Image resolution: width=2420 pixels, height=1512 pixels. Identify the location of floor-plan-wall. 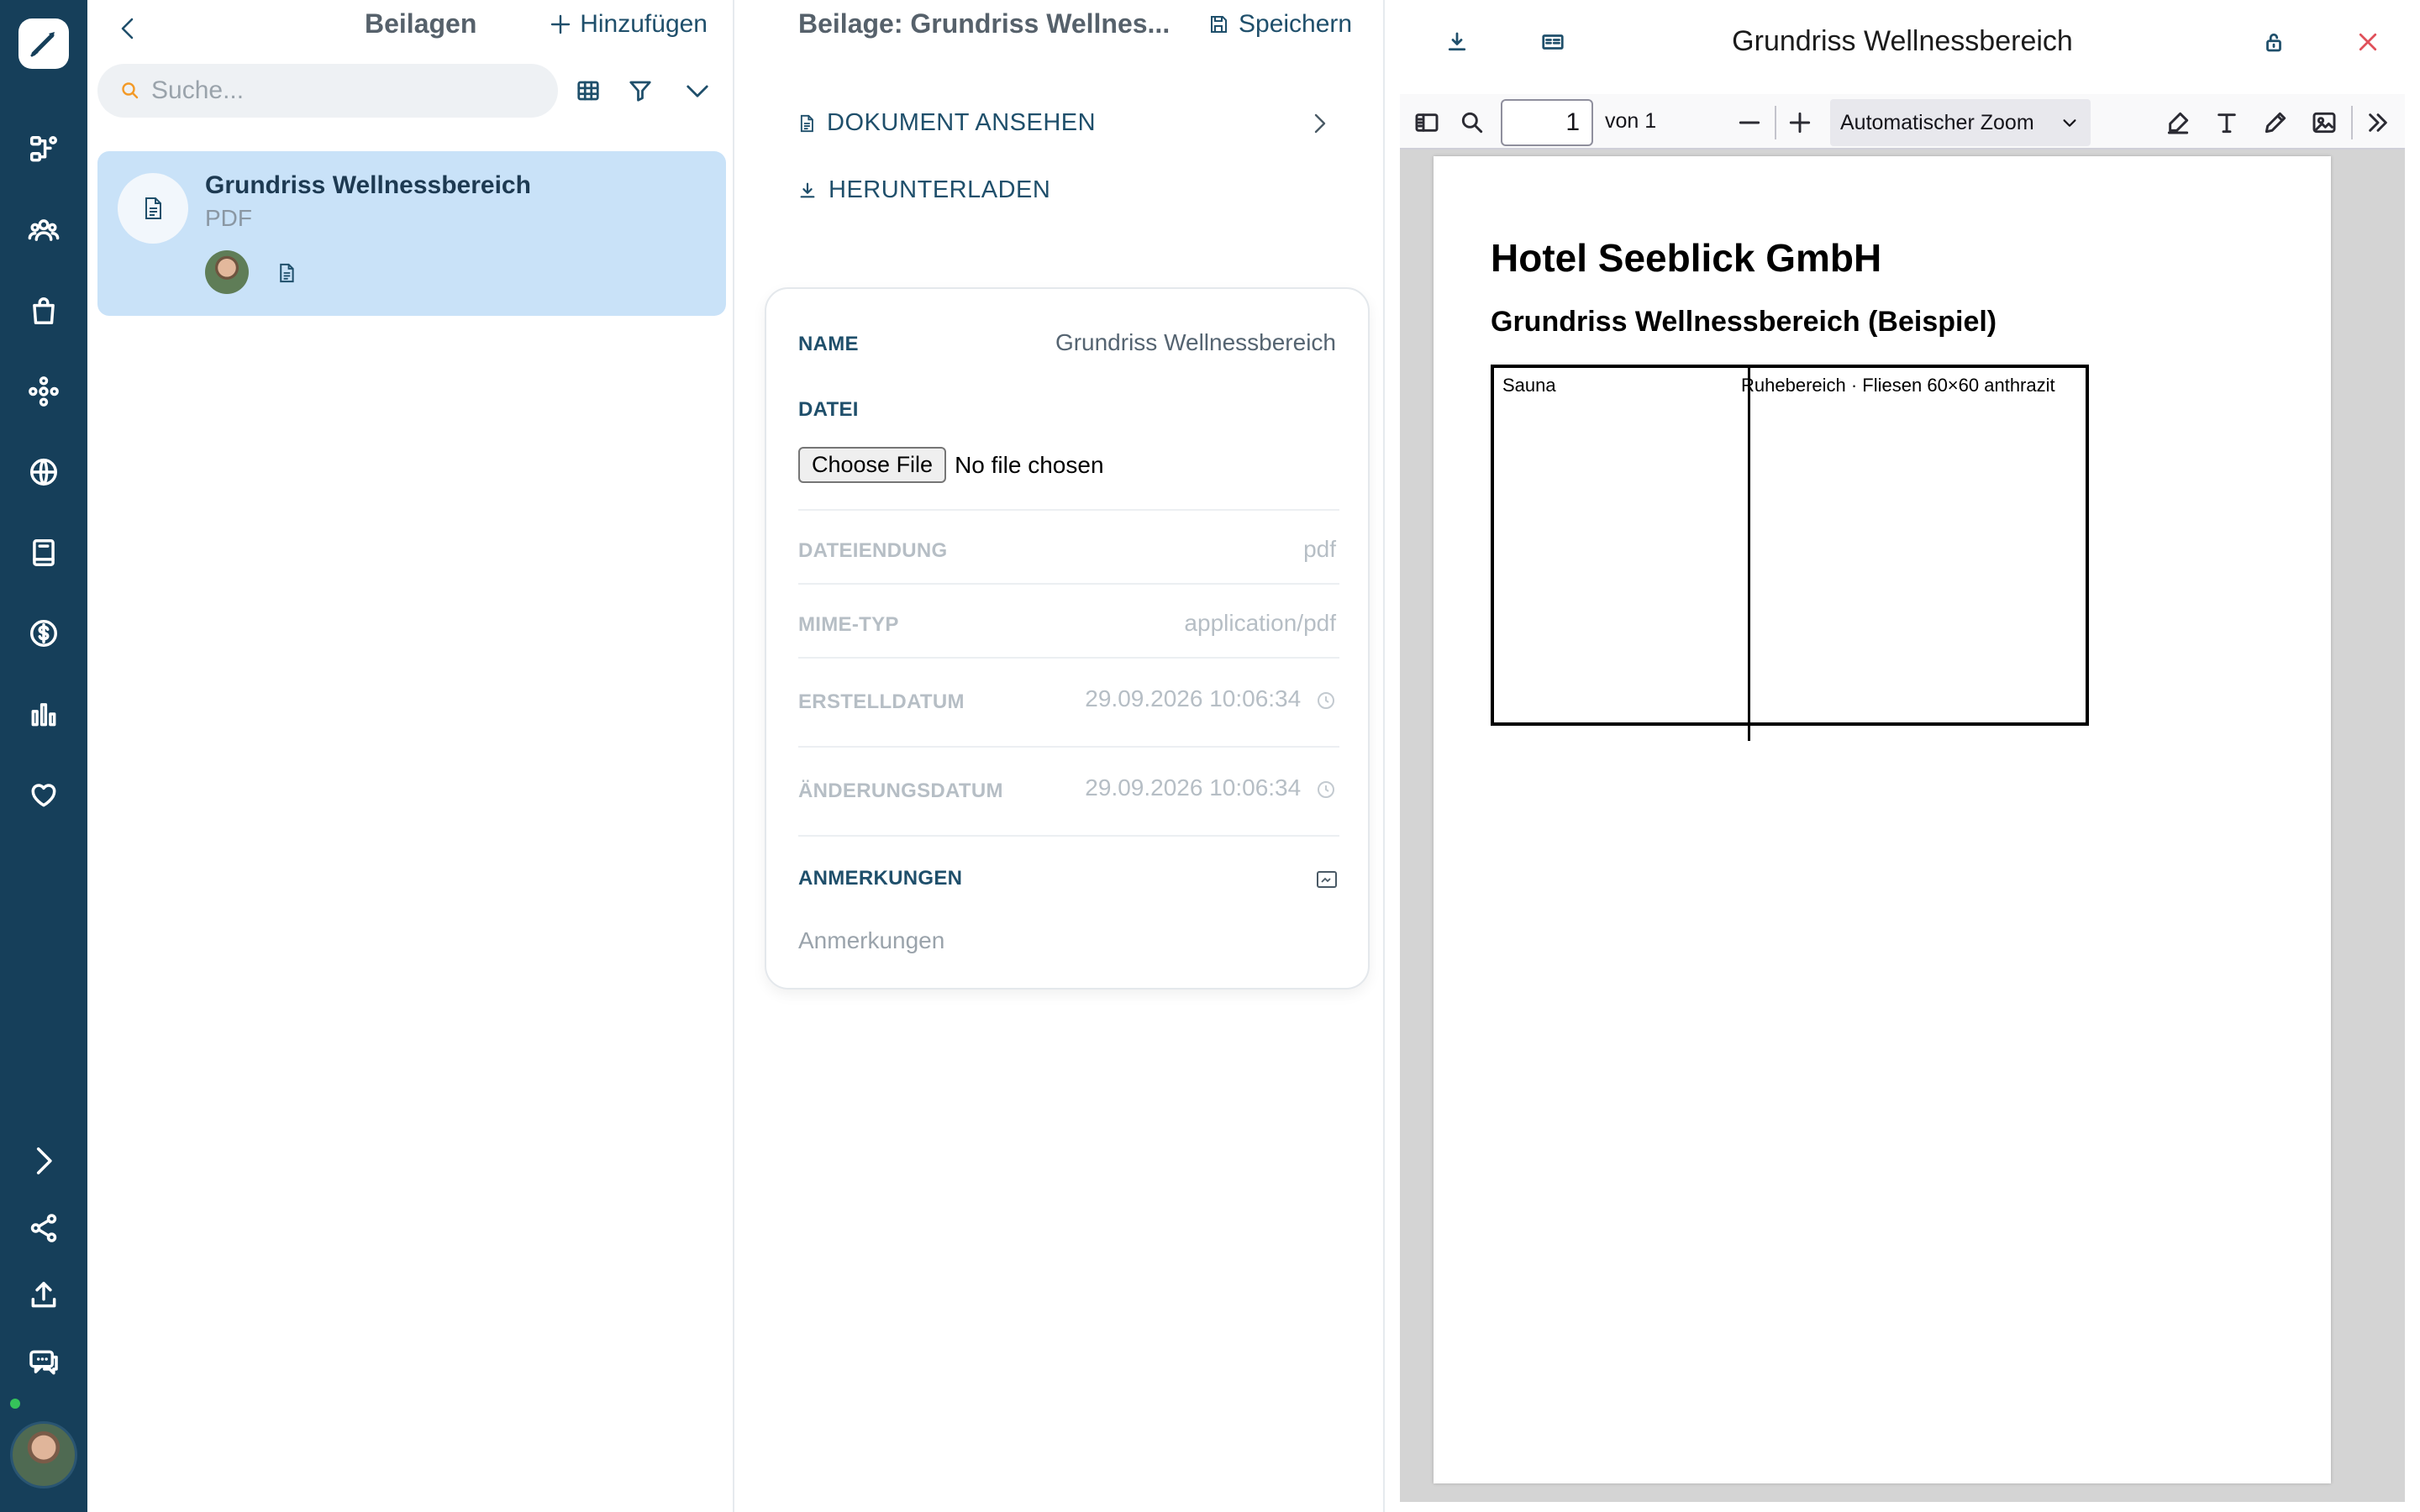
(1749, 553).